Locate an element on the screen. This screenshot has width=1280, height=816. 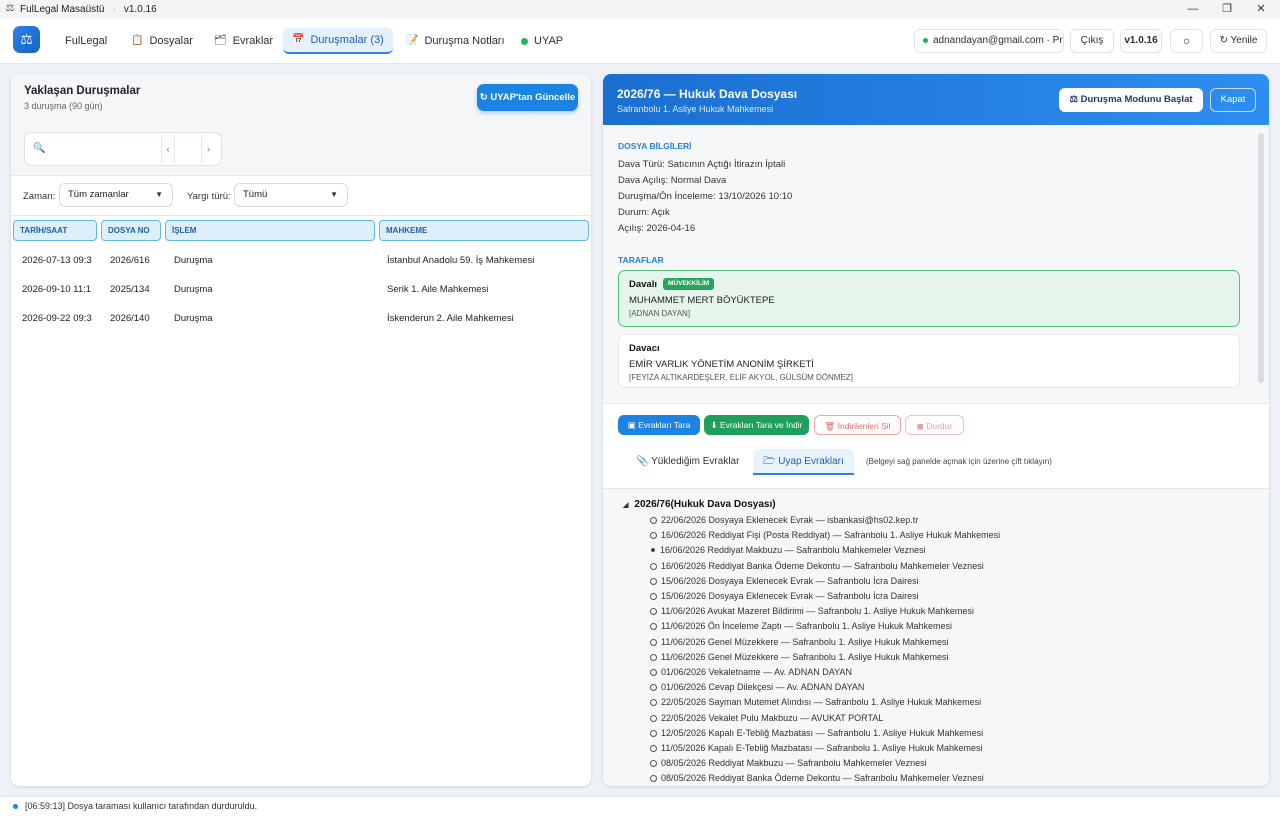
time-filter-label: Zaman: is located at coordinates (39, 196).